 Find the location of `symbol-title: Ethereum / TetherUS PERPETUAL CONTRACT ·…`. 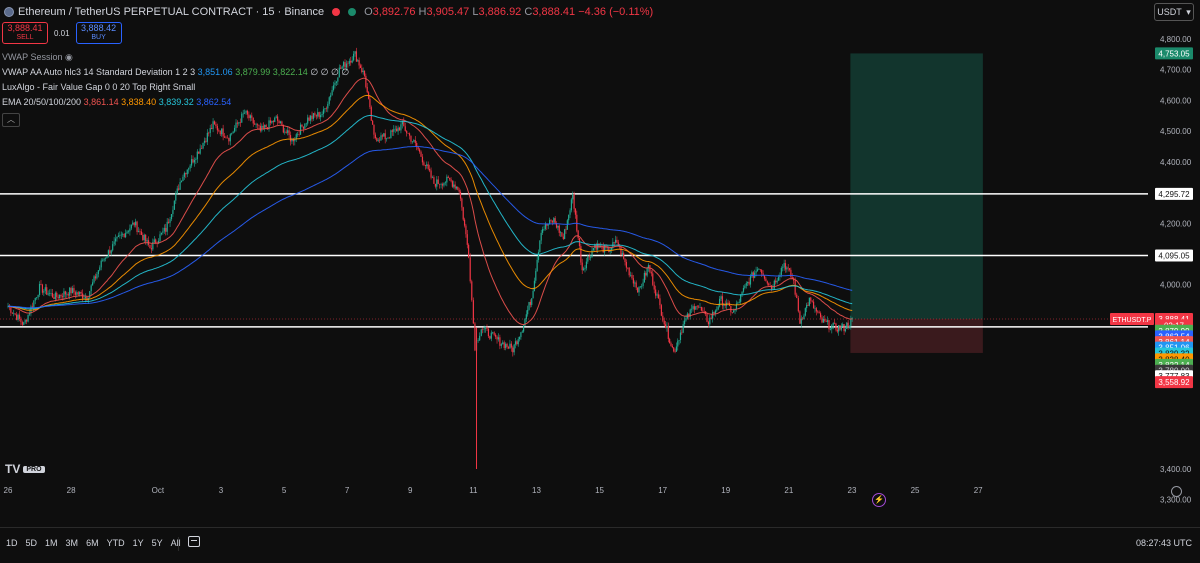

symbol-title: Ethereum / TetherUS PERPETUAL CONTRACT ·… is located at coordinates (171, 12).